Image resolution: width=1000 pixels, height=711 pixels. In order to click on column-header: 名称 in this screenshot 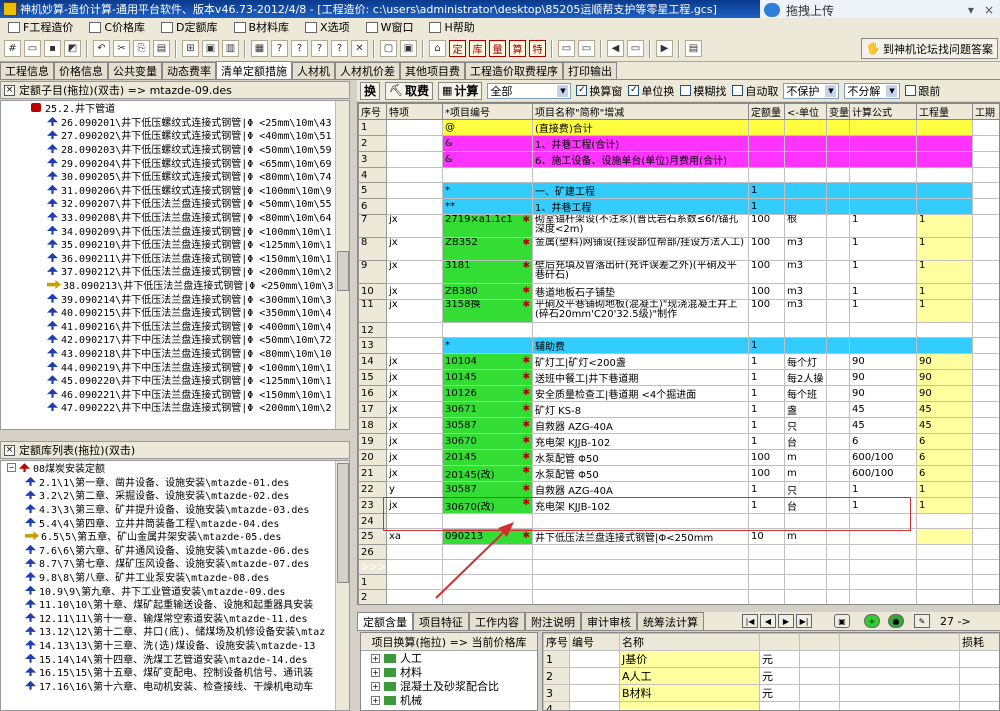, I will do `click(689, 642)`.